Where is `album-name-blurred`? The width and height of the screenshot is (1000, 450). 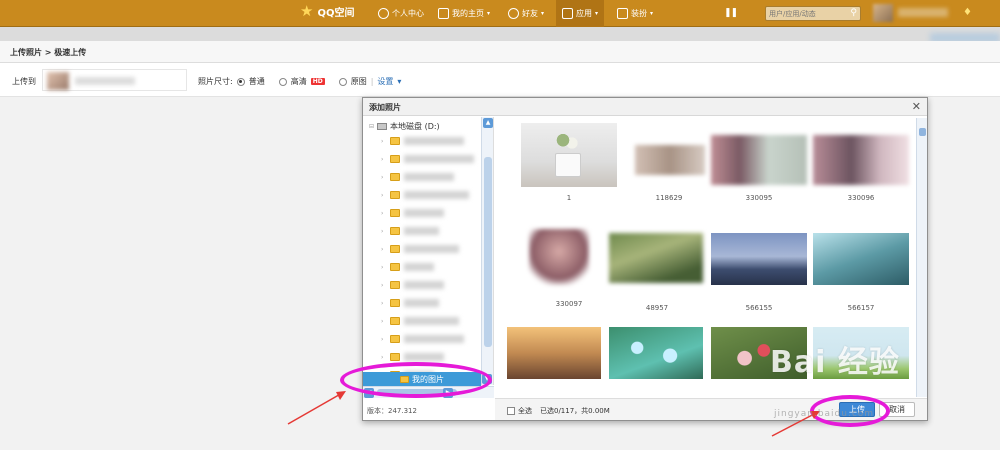
album-name-blurred is located at coordinates (105, 81).